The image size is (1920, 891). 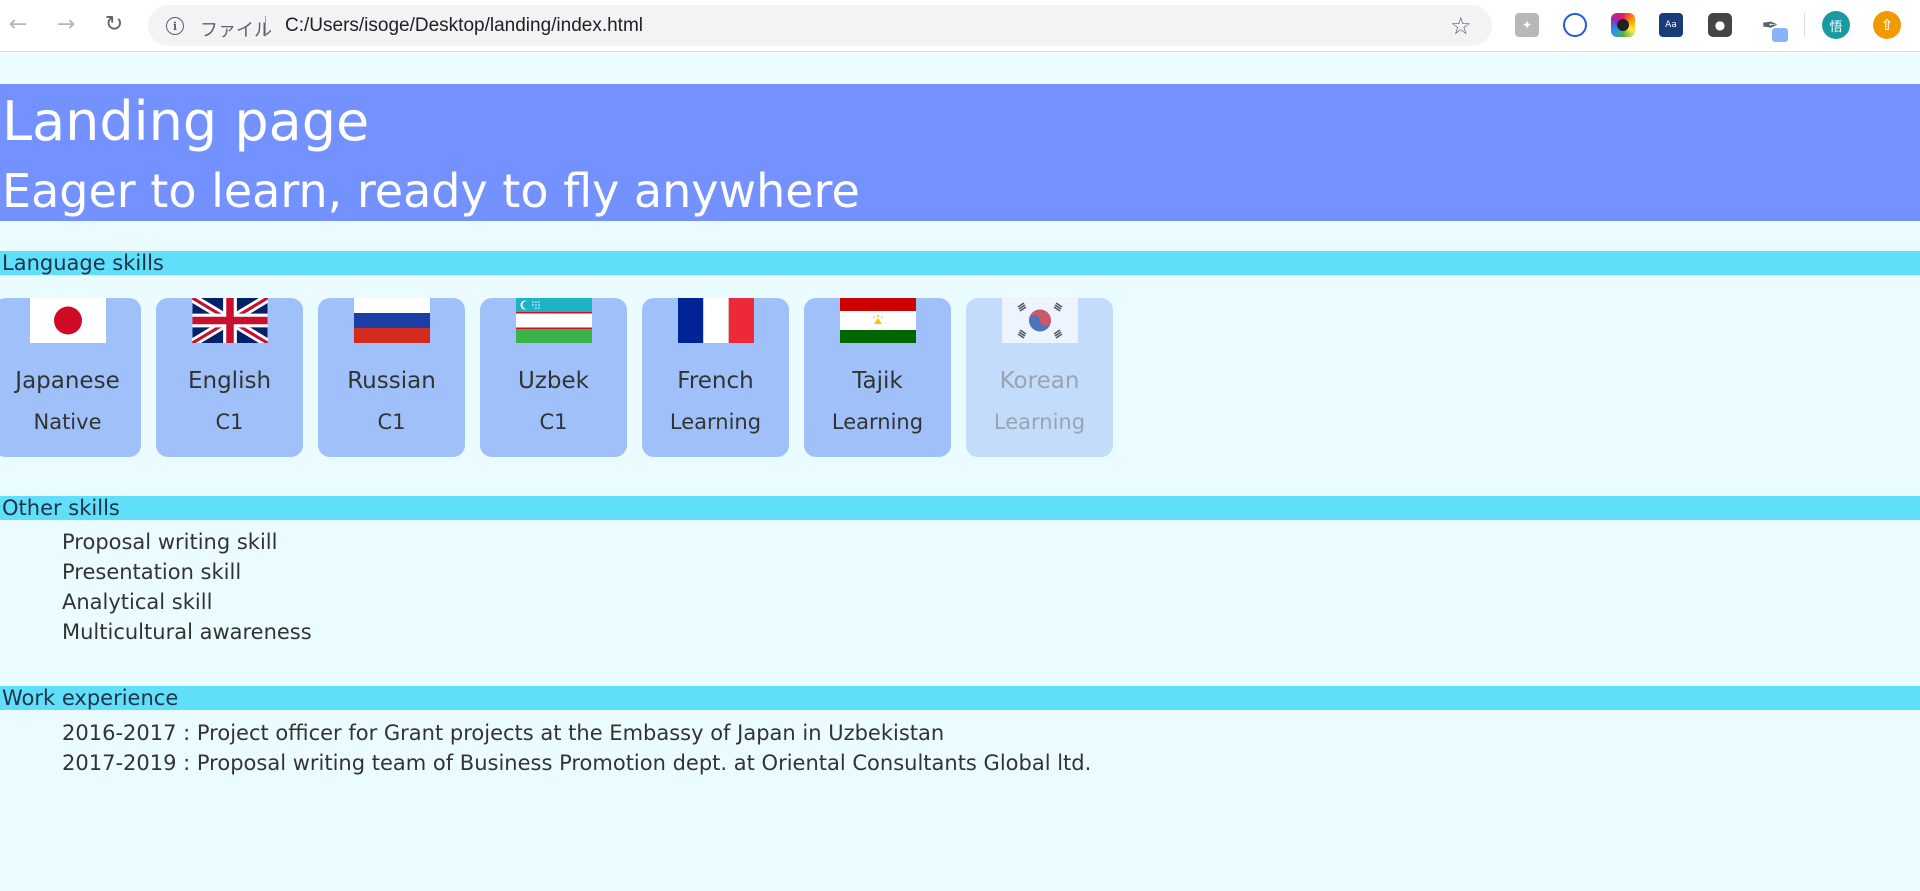 I want to click on page-title: Landing page, so click(x=186, y=121).